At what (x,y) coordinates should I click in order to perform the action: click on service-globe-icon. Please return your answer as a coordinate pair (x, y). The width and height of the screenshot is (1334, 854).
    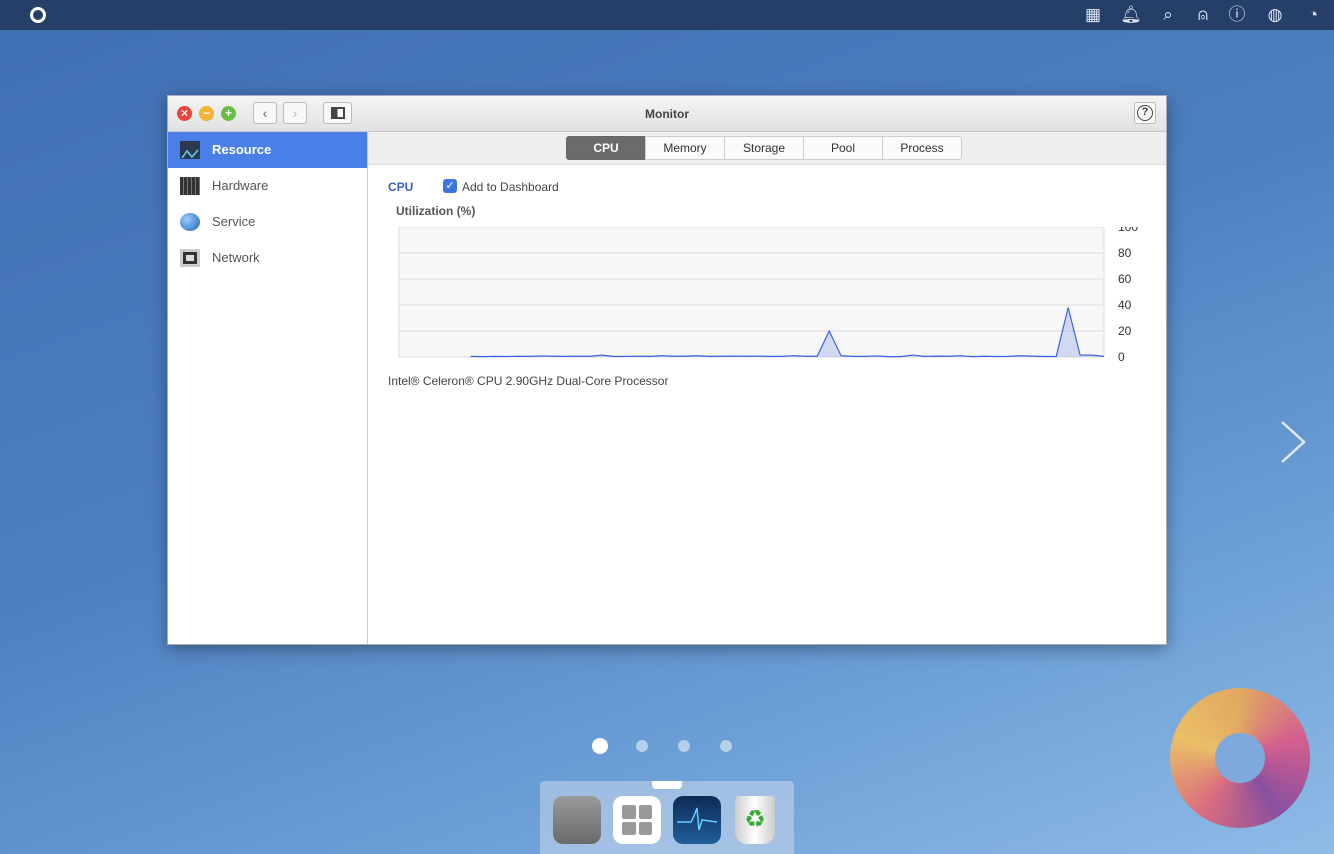
    Looking at the image, I should click on (190, 222).